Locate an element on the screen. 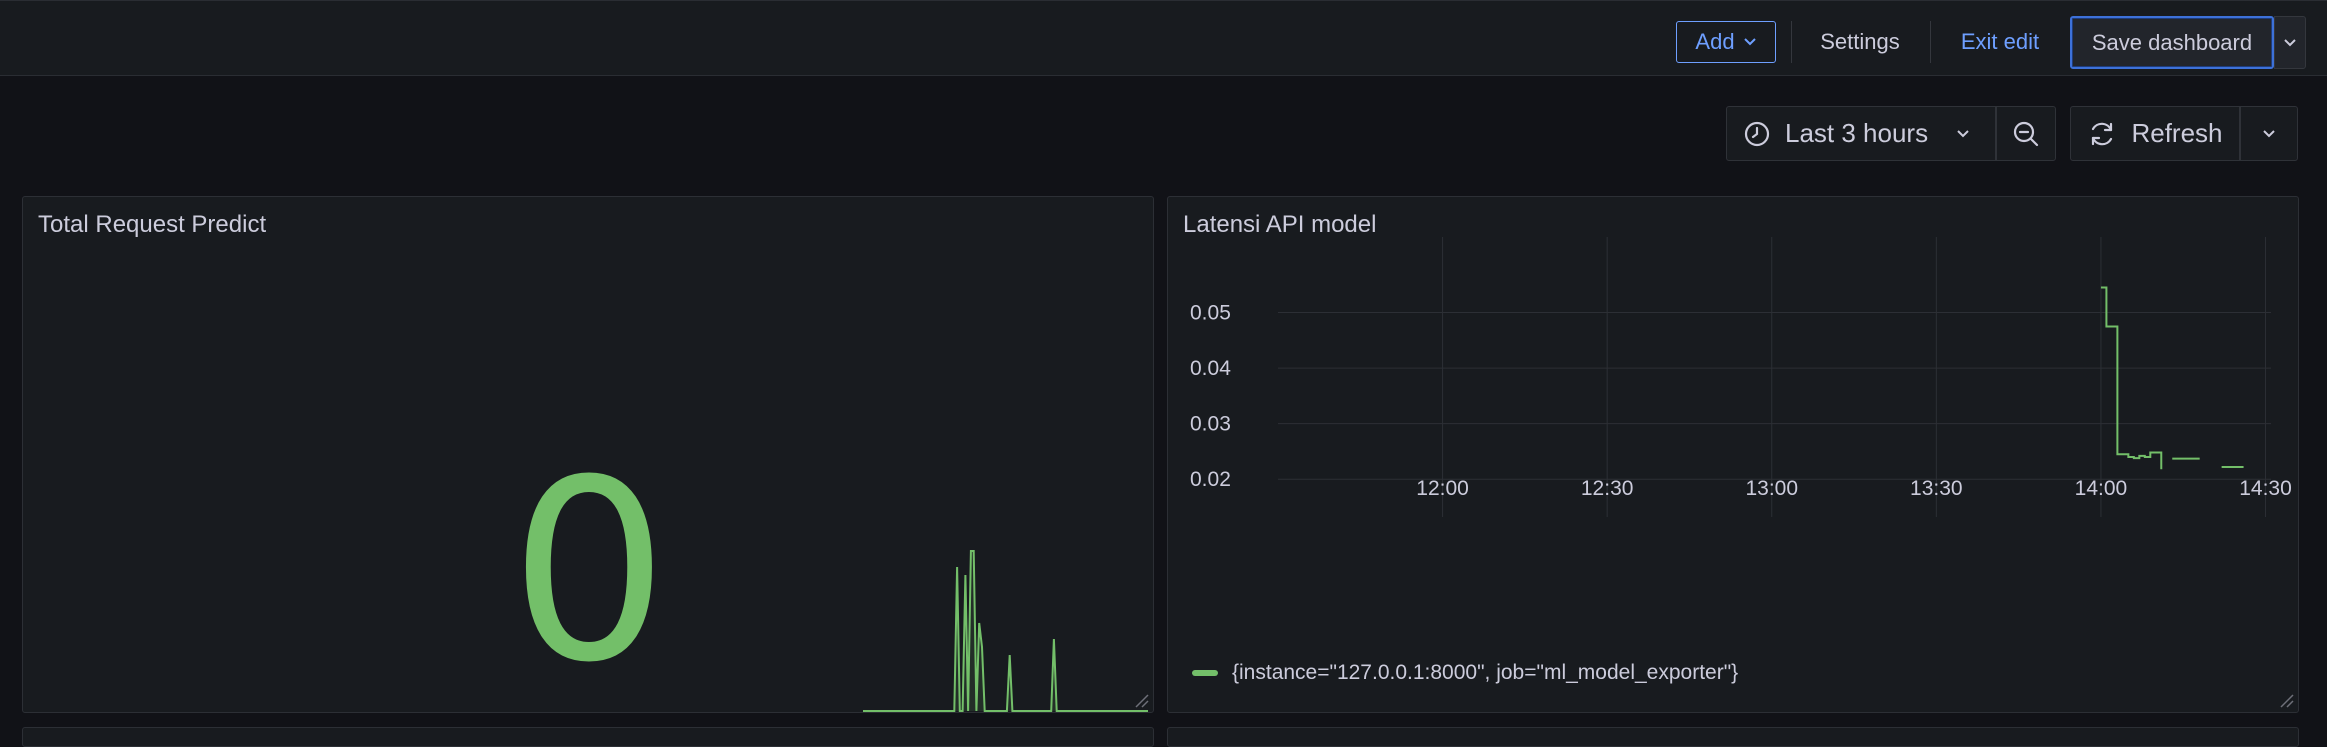 Image resolution: width=2327 pixels, height=747 pixels. sparkline-area is located at coordinates (1005, 631).